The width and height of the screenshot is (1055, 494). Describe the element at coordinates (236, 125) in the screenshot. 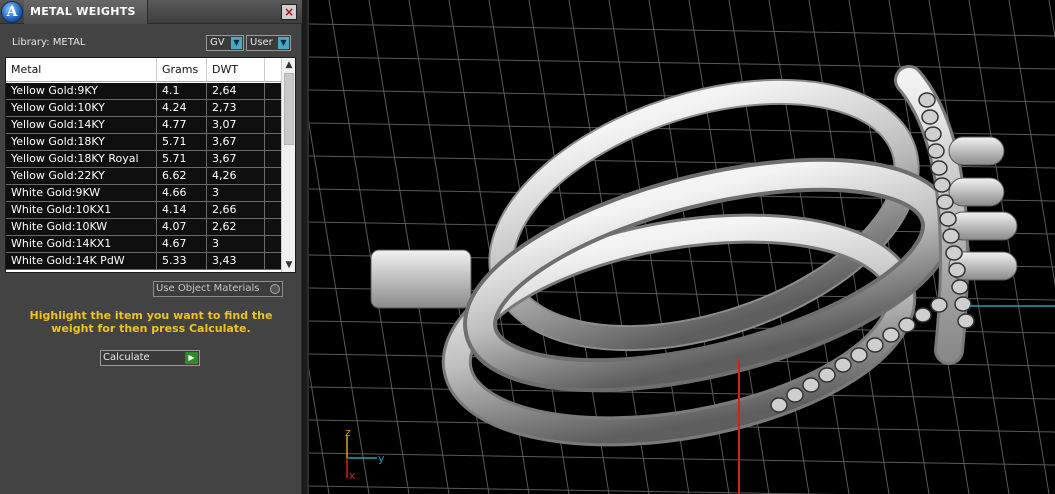

I see `cell-dwt: 3,07` at that location.